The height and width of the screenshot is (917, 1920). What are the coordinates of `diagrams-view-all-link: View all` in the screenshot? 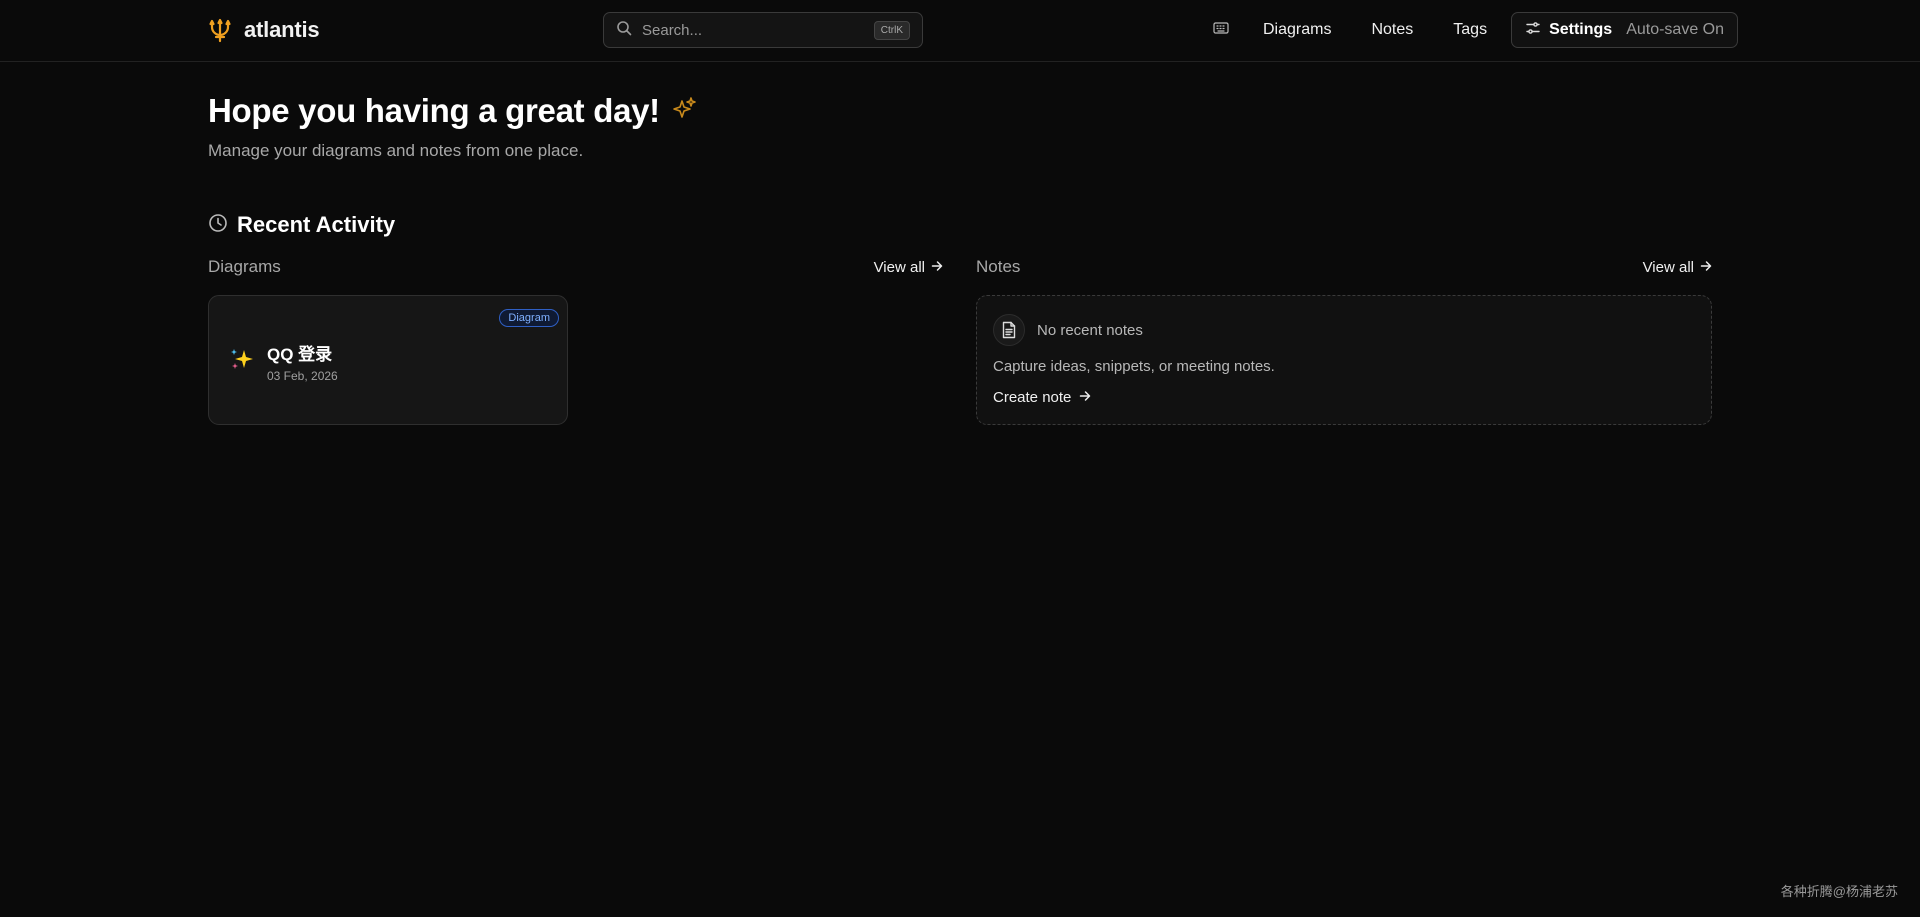 It's located at (908, 267).